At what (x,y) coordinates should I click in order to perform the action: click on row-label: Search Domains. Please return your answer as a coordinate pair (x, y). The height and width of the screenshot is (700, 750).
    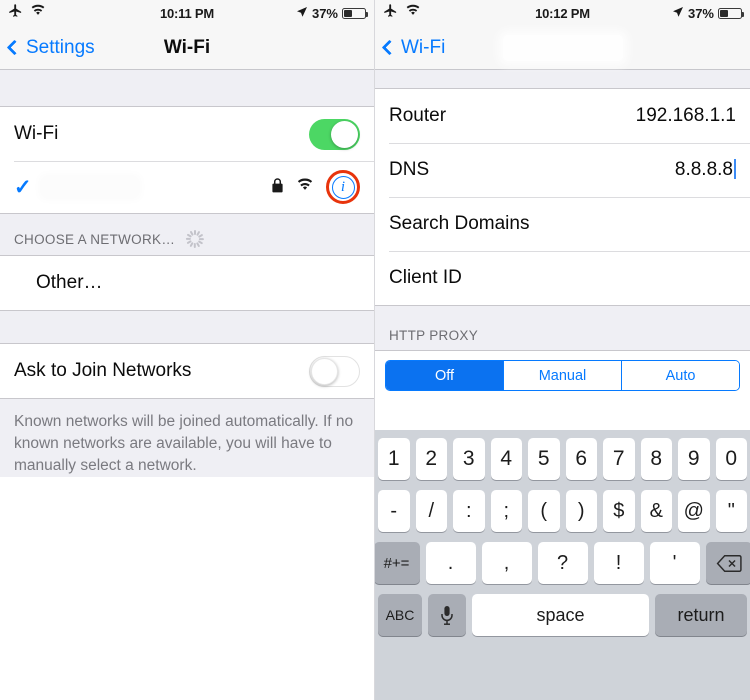
    Looking at the image, I should click on (459, 223).